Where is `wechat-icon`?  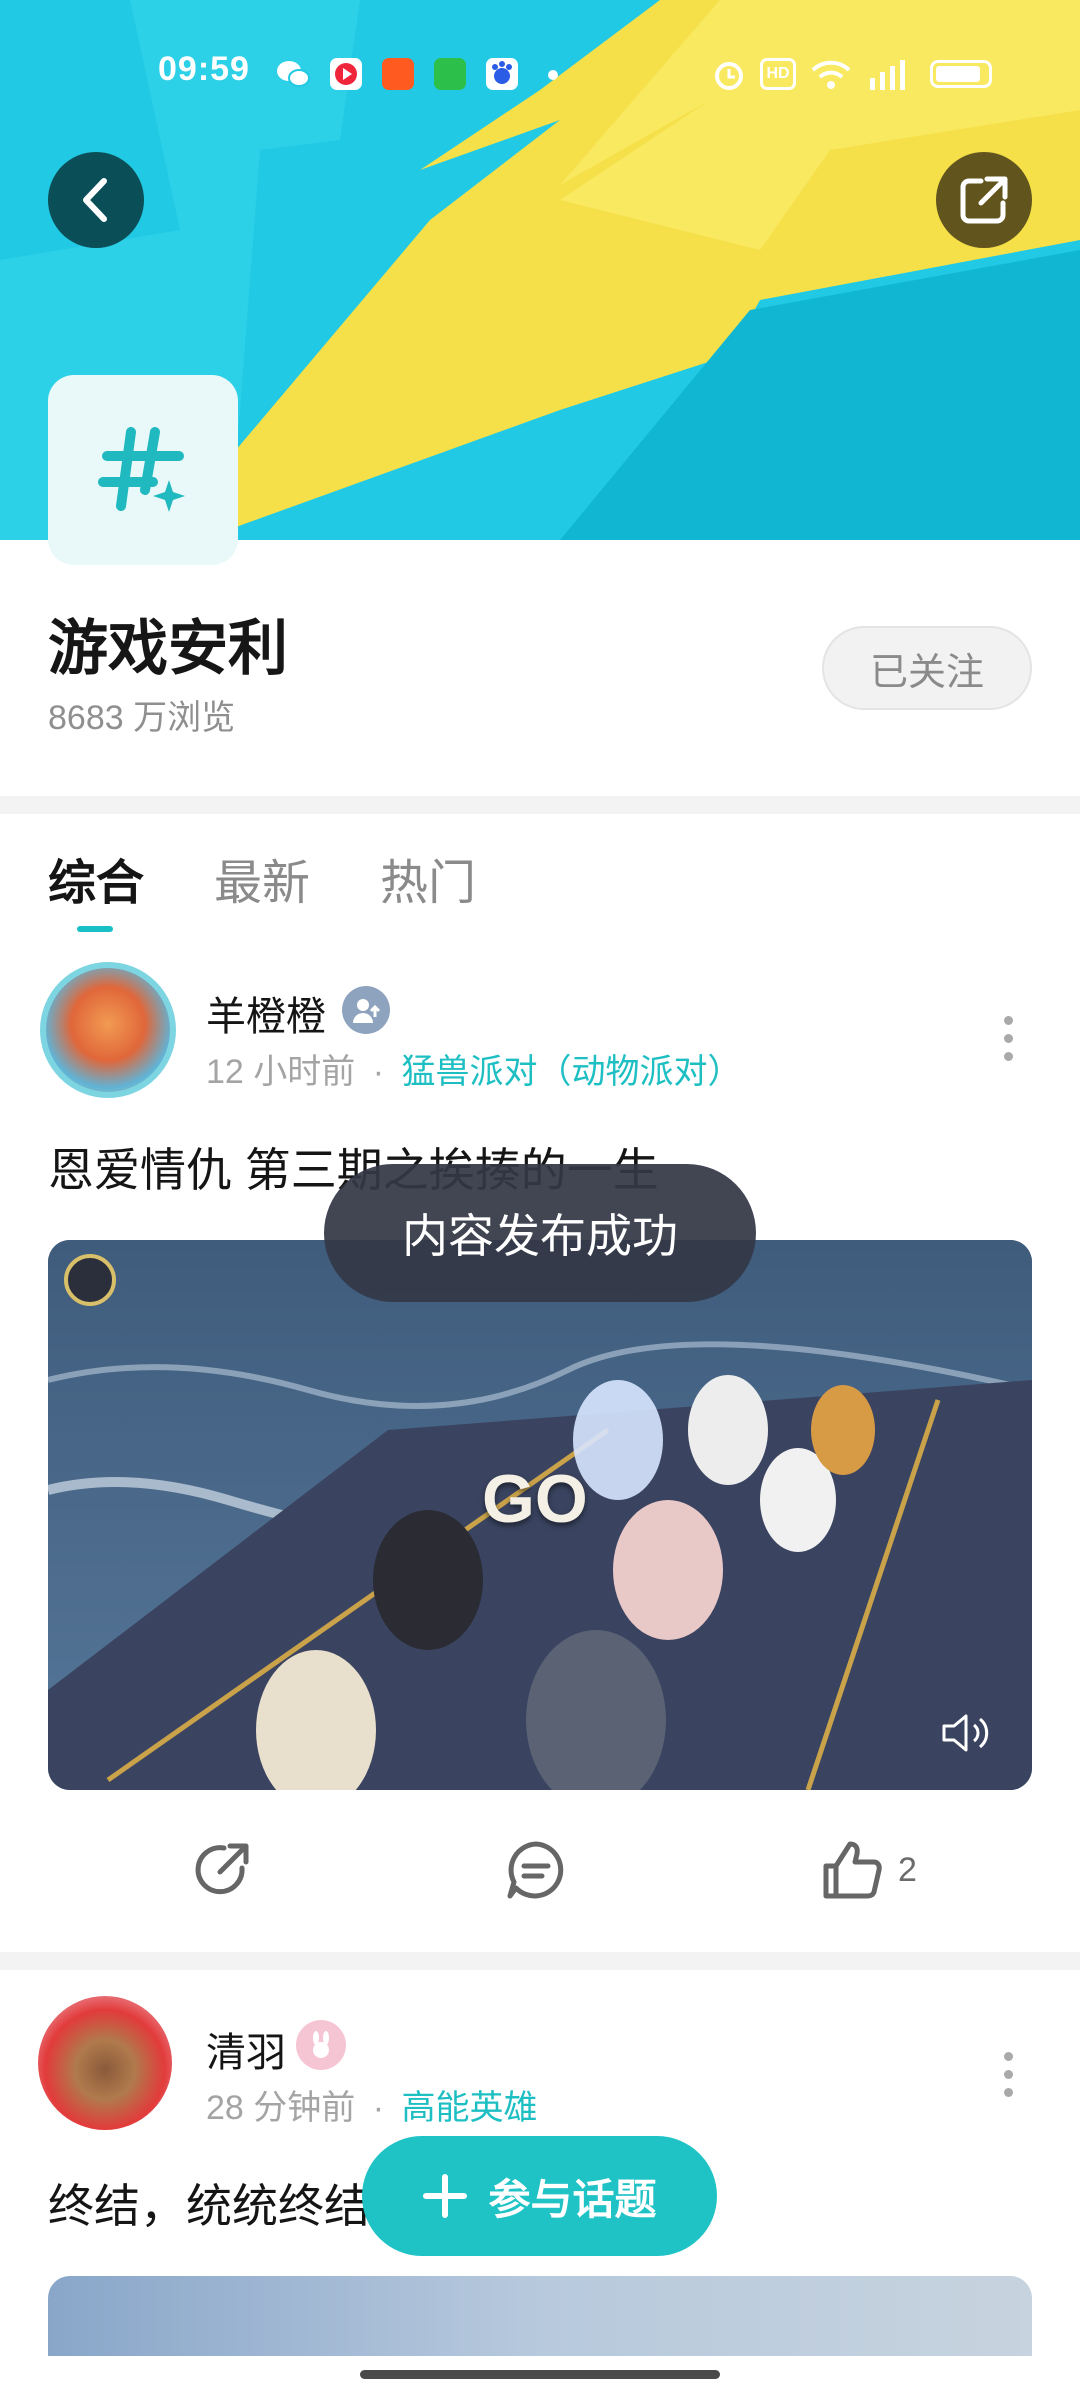
wechat-icon is located at coordinates (293, 74).